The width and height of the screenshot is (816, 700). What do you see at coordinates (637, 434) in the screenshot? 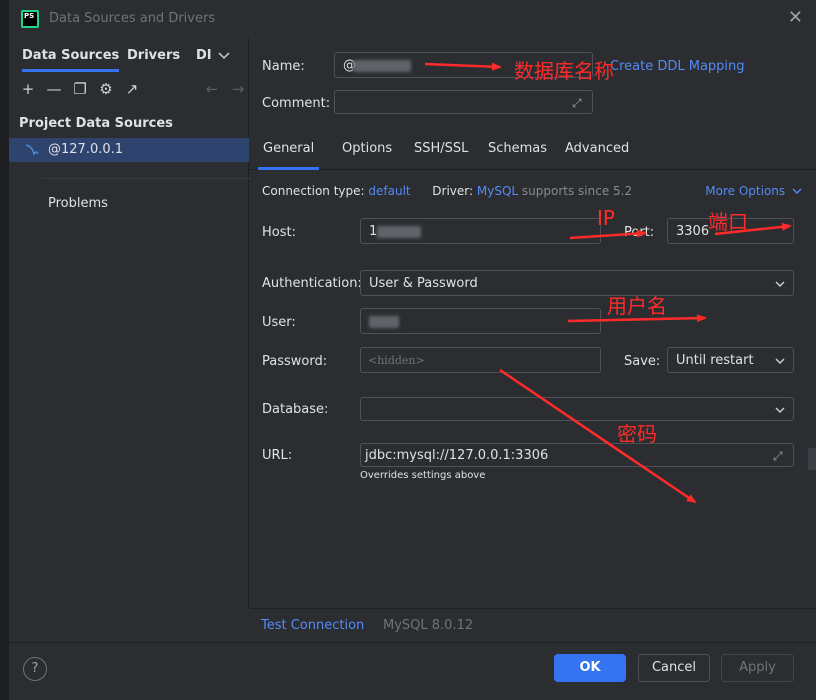
I see `annotation-password: 密码` at bounding box center [637, 434].